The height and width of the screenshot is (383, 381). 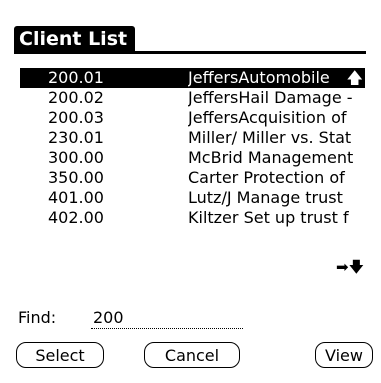 I want to click on cancel-button: Cancel, so click(x=192, y=355).